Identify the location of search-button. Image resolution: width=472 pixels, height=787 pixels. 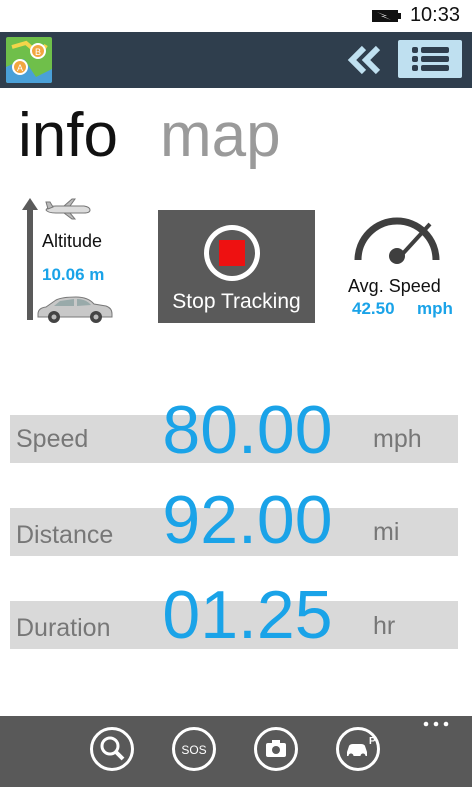
(112, 749).